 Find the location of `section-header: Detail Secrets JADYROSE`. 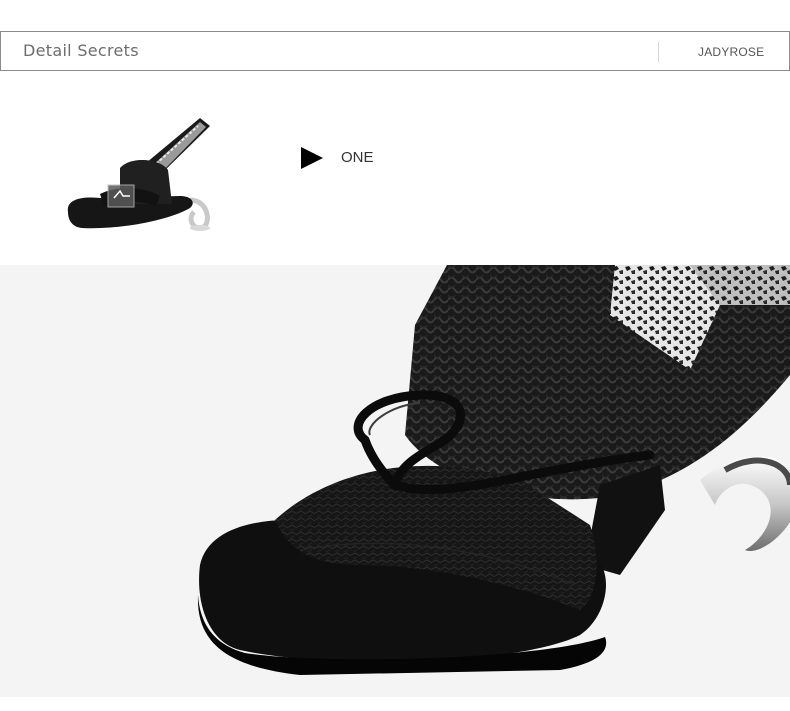

section-header: Detail Secrets JADYROSE is located at coordinates (395, 51).